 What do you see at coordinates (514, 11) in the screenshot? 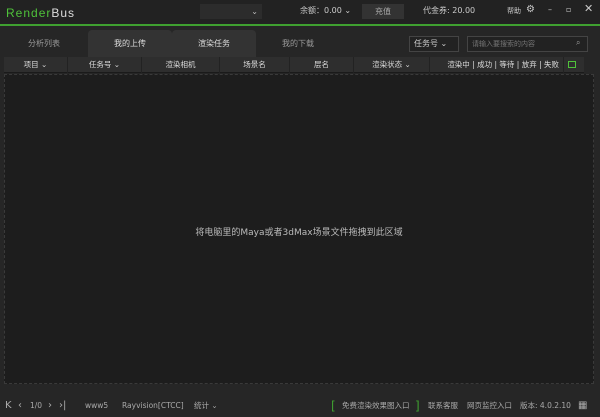
I see `help-button: 帮助` at bounding box center [514, 11].